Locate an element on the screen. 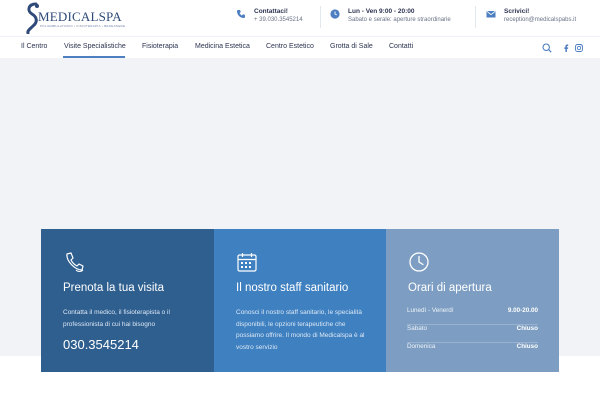 The height and width of the screenshot is (400, 600). hours-day: Sabato is located at coordinates (417, 328).